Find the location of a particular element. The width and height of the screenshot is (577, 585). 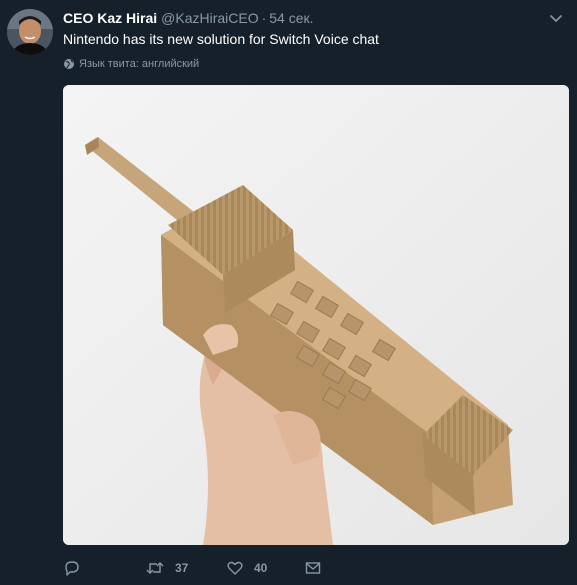

author-name: CEO Kaz Hirai is located at coordinates (110, 18).